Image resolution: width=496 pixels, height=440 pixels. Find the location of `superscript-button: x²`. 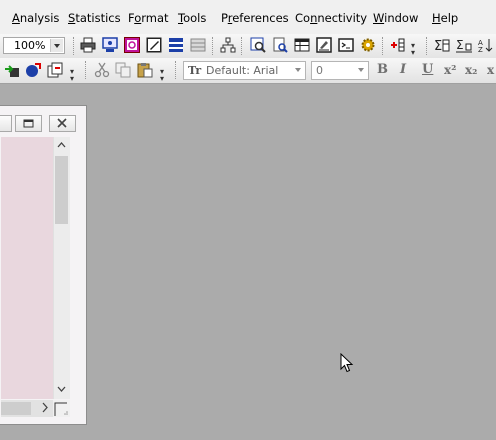

superscript-button: x² is located at coordinates (450, 70).